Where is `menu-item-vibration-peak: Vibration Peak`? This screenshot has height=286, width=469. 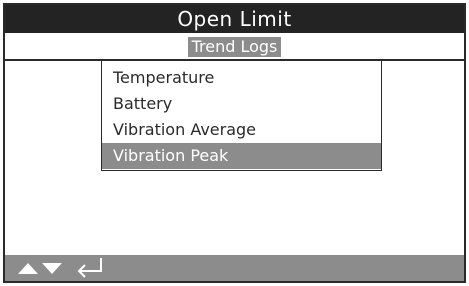
menu-item-vibration-peak: Vibration Peak is located at coordinates (241, 156).